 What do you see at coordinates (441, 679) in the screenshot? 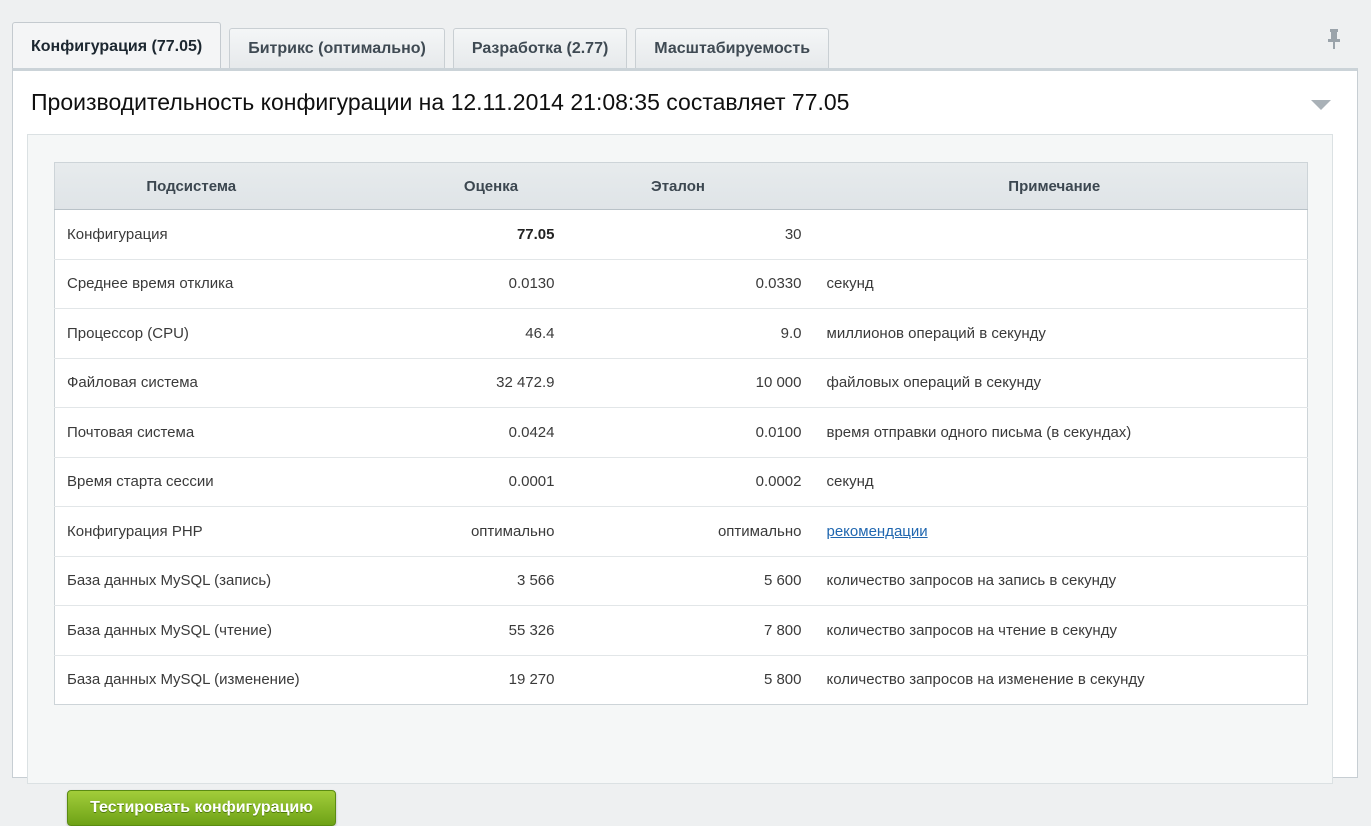
I see `cell-score: 19 270` at bounding box center [441, 679].